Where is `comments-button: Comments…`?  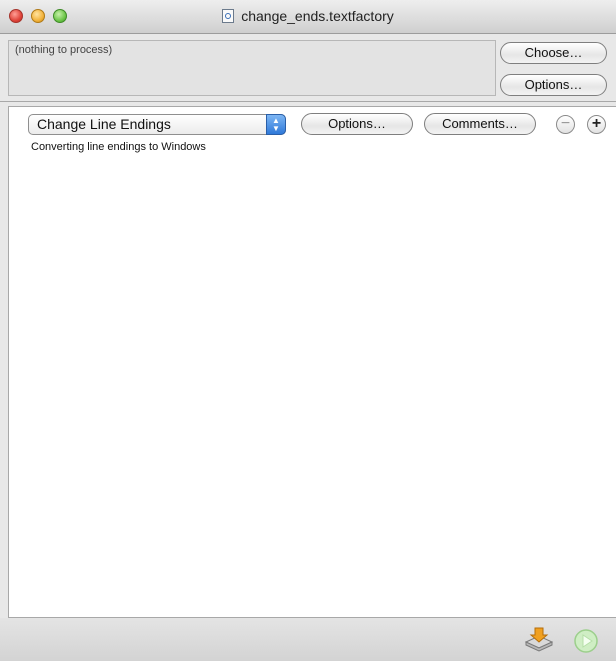 comments-button: Comments… is located at coordinates (480, 124).